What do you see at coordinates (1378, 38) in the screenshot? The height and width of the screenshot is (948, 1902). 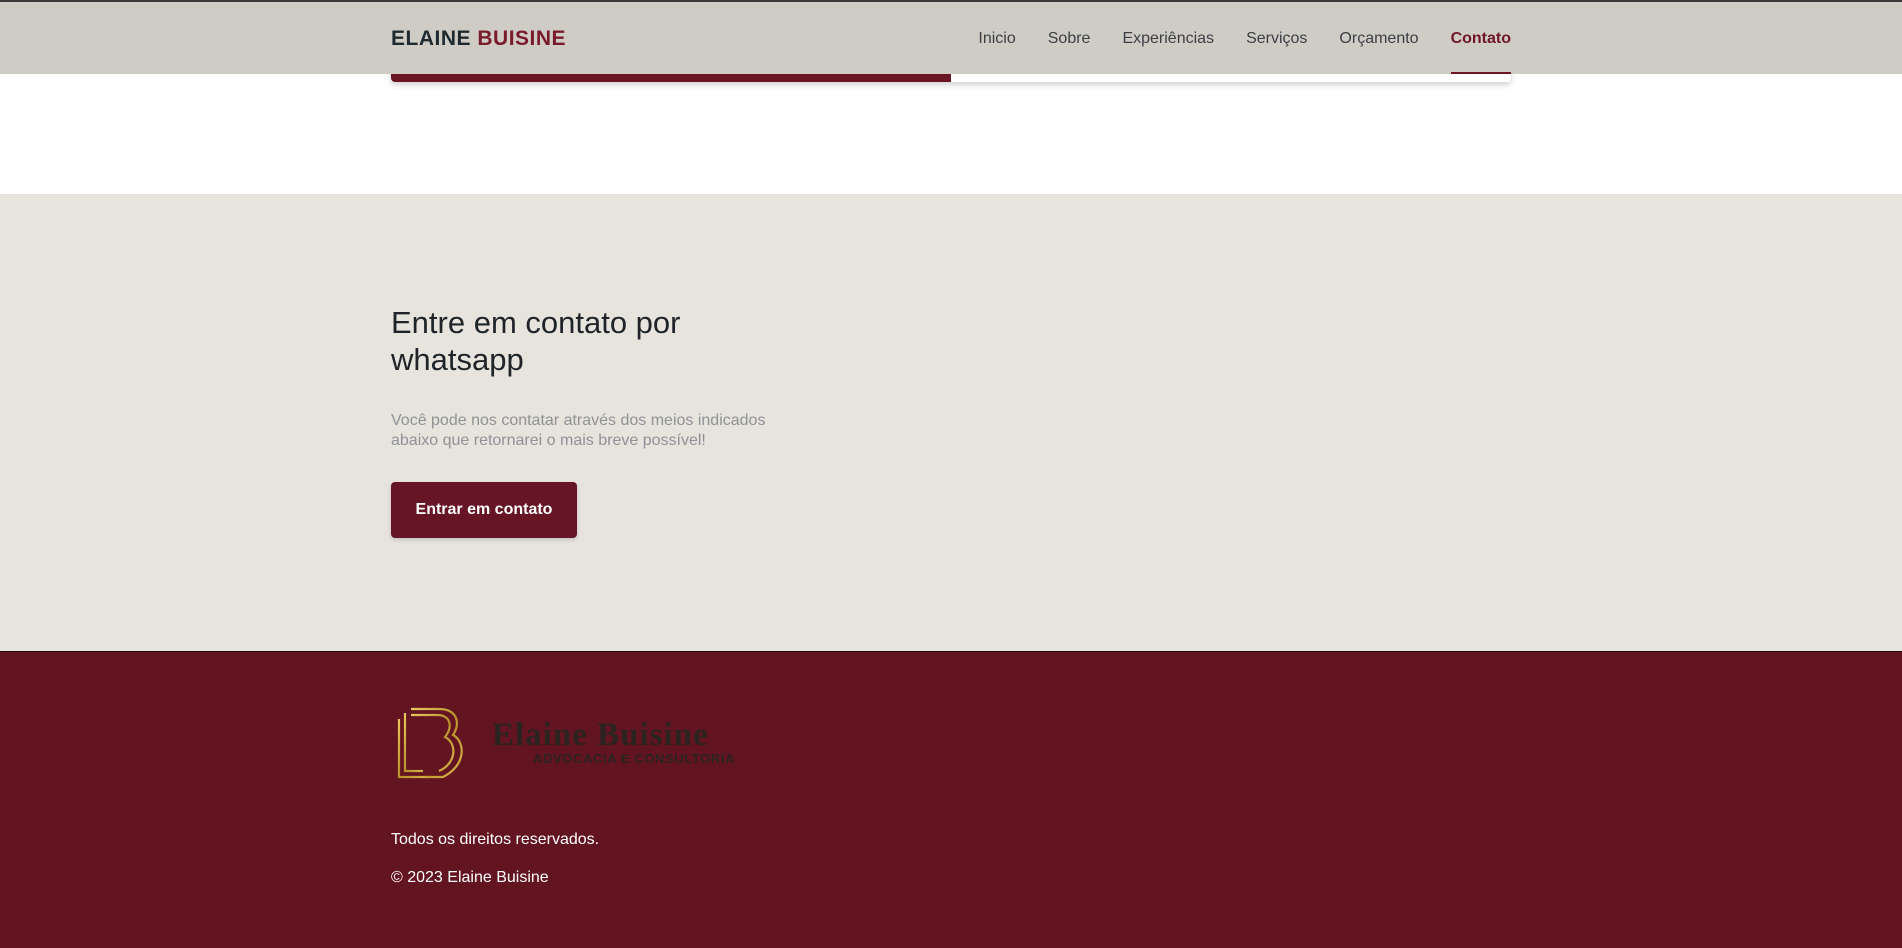 I see `nav-link-orcamento: Orçamento` at bounding box center [1378, 38].